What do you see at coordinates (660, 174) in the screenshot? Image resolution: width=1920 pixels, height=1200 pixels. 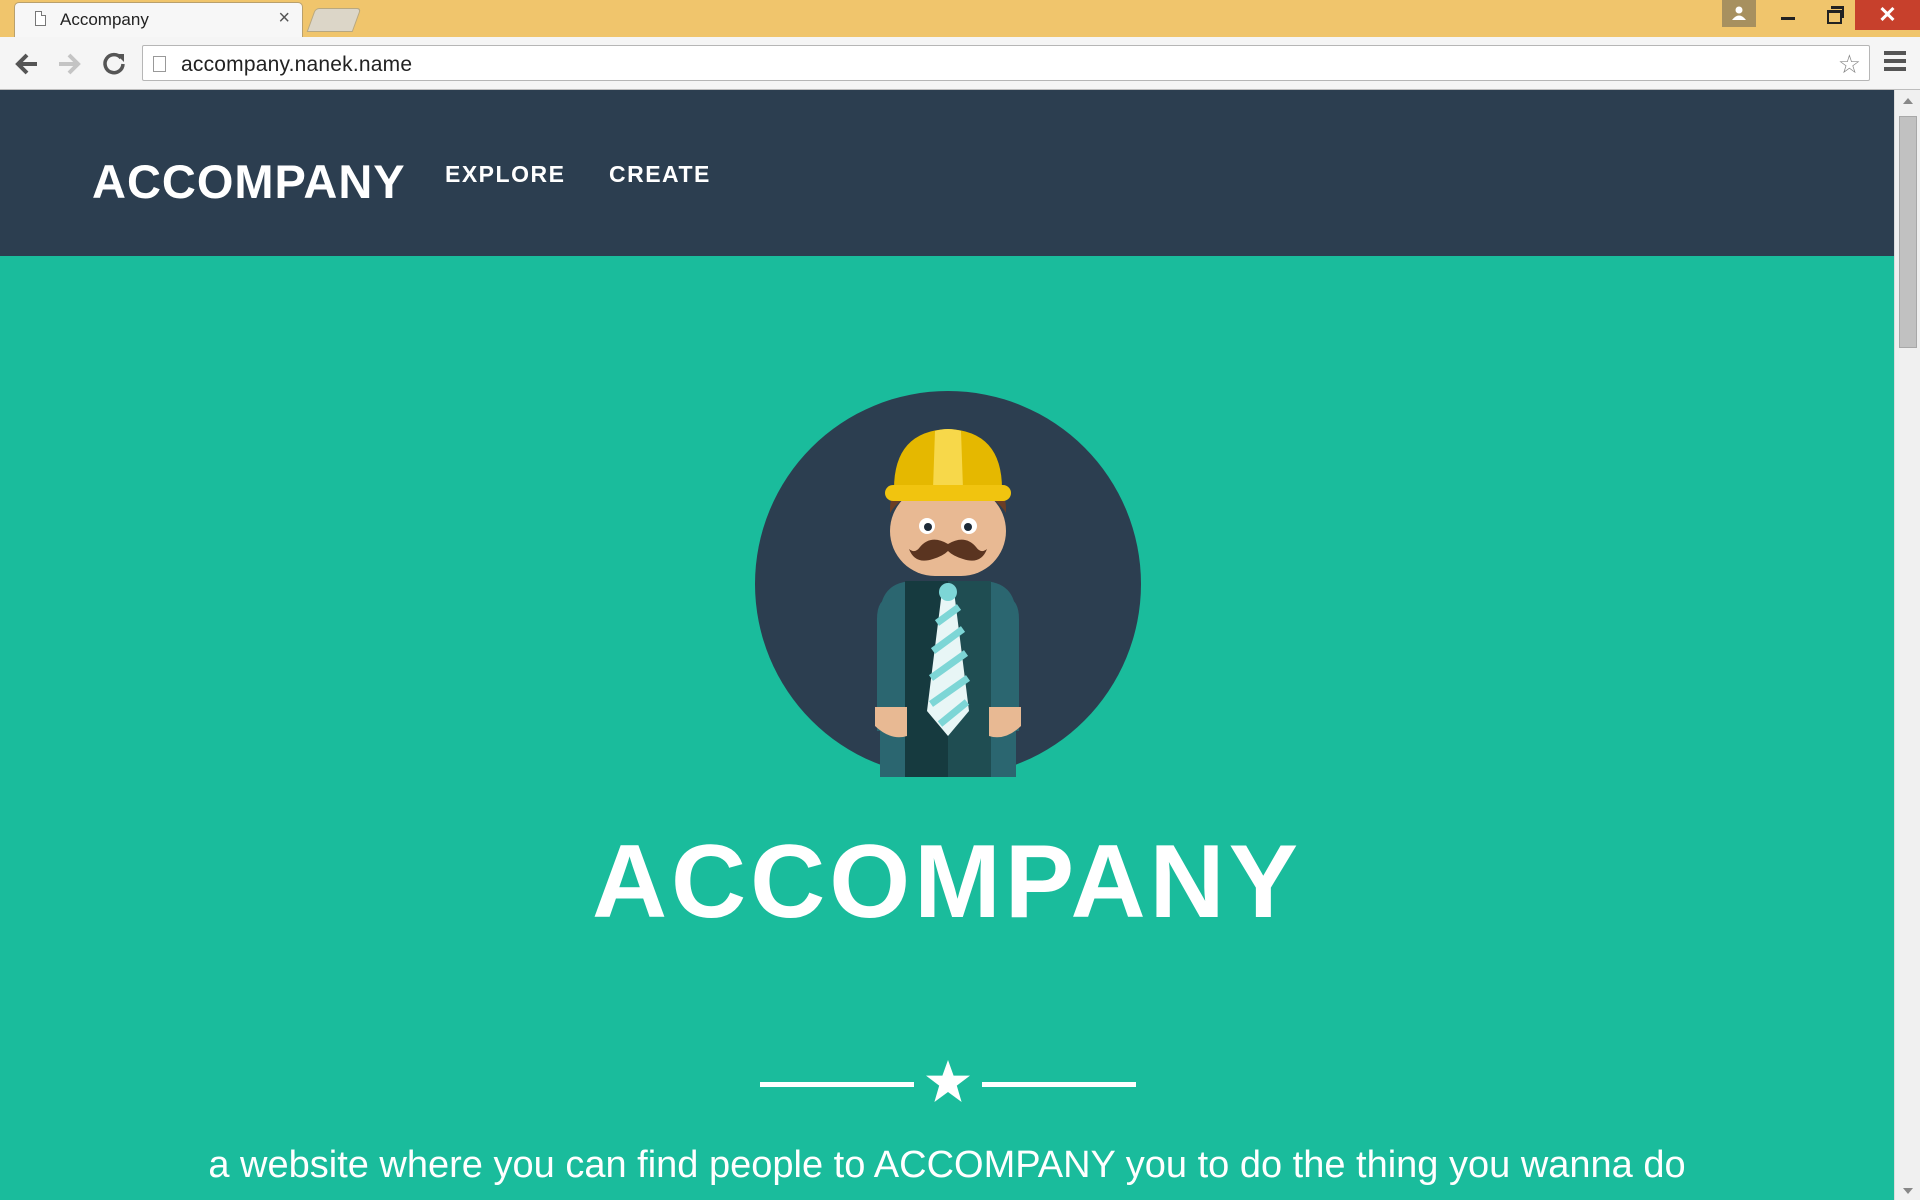 I see `nav-create-link: CREATE` at bounding box center [660, 174].